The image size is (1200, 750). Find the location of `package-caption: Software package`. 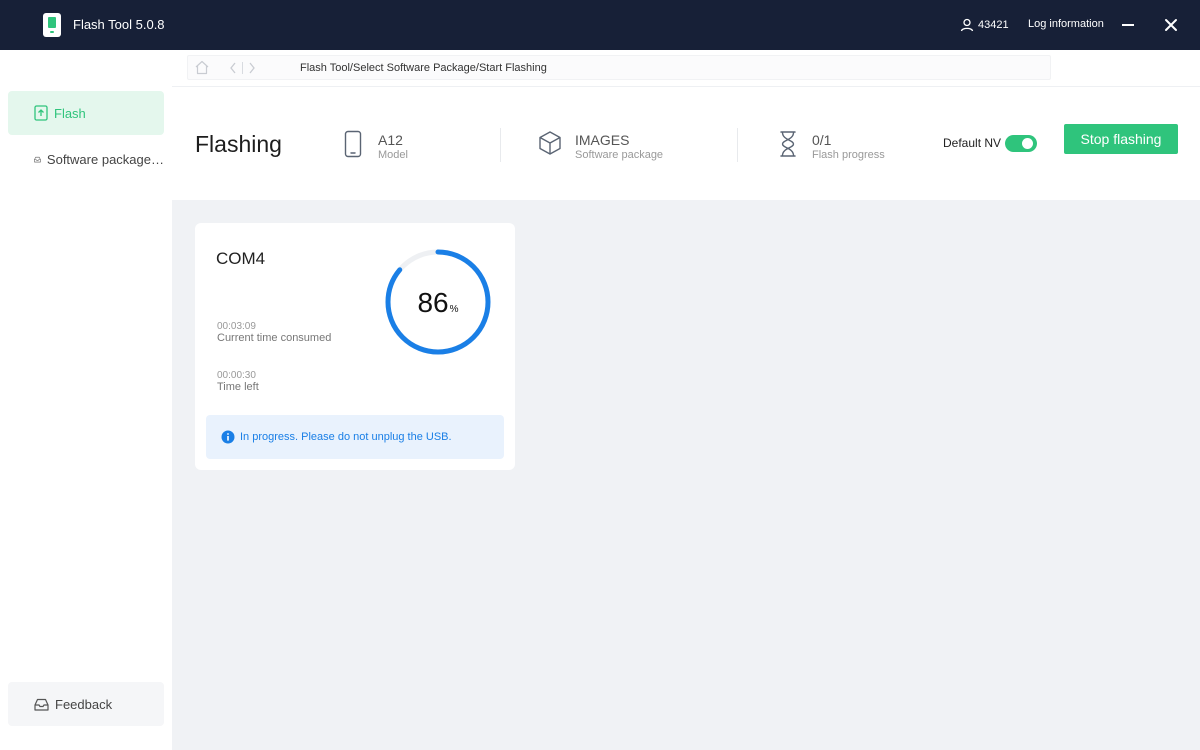

package-caption: Software package is located at coordinates (619, 155).